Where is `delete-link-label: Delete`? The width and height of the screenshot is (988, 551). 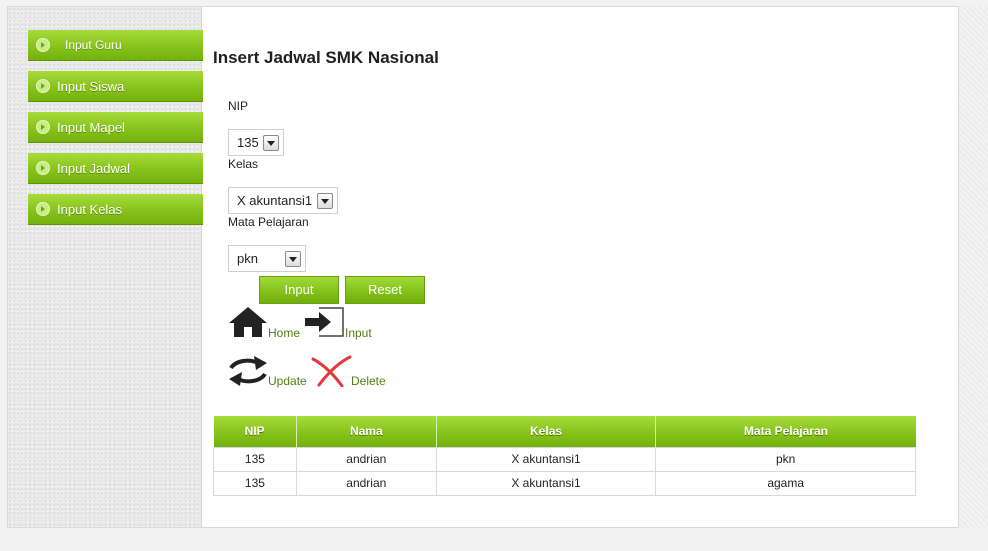
delete-link-label: Delete is located at coordinates (368, 381).